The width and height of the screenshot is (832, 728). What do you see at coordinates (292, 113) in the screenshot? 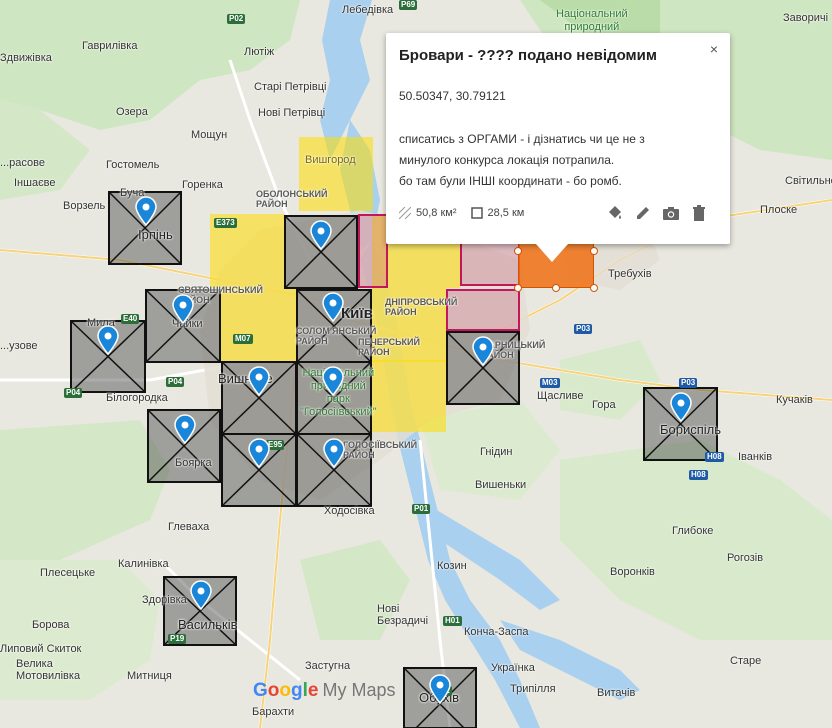
I see `place-label: Нові Петрівці` at bounding box center [292, 113].